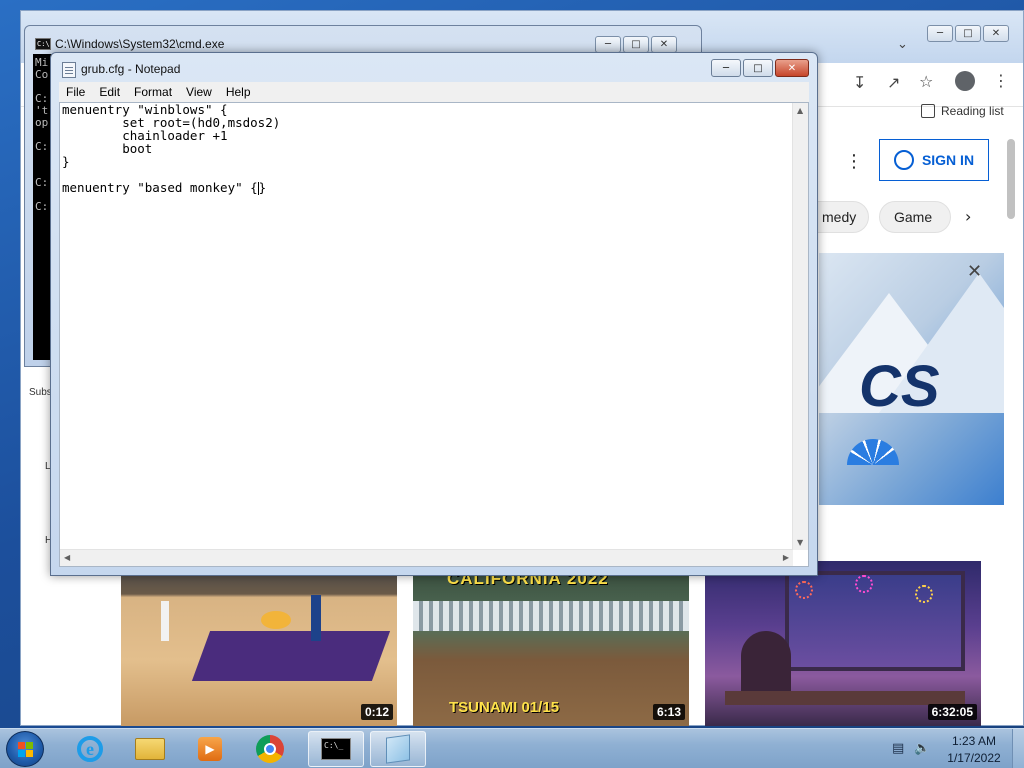 This screenshot has width=1024, height=768. I want to click on video-duration: 0:12, so click(376, 712).